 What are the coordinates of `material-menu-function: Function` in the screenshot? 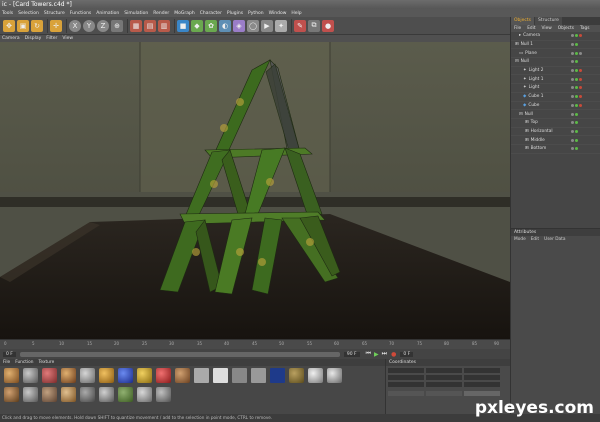 It's located at (24, 362).